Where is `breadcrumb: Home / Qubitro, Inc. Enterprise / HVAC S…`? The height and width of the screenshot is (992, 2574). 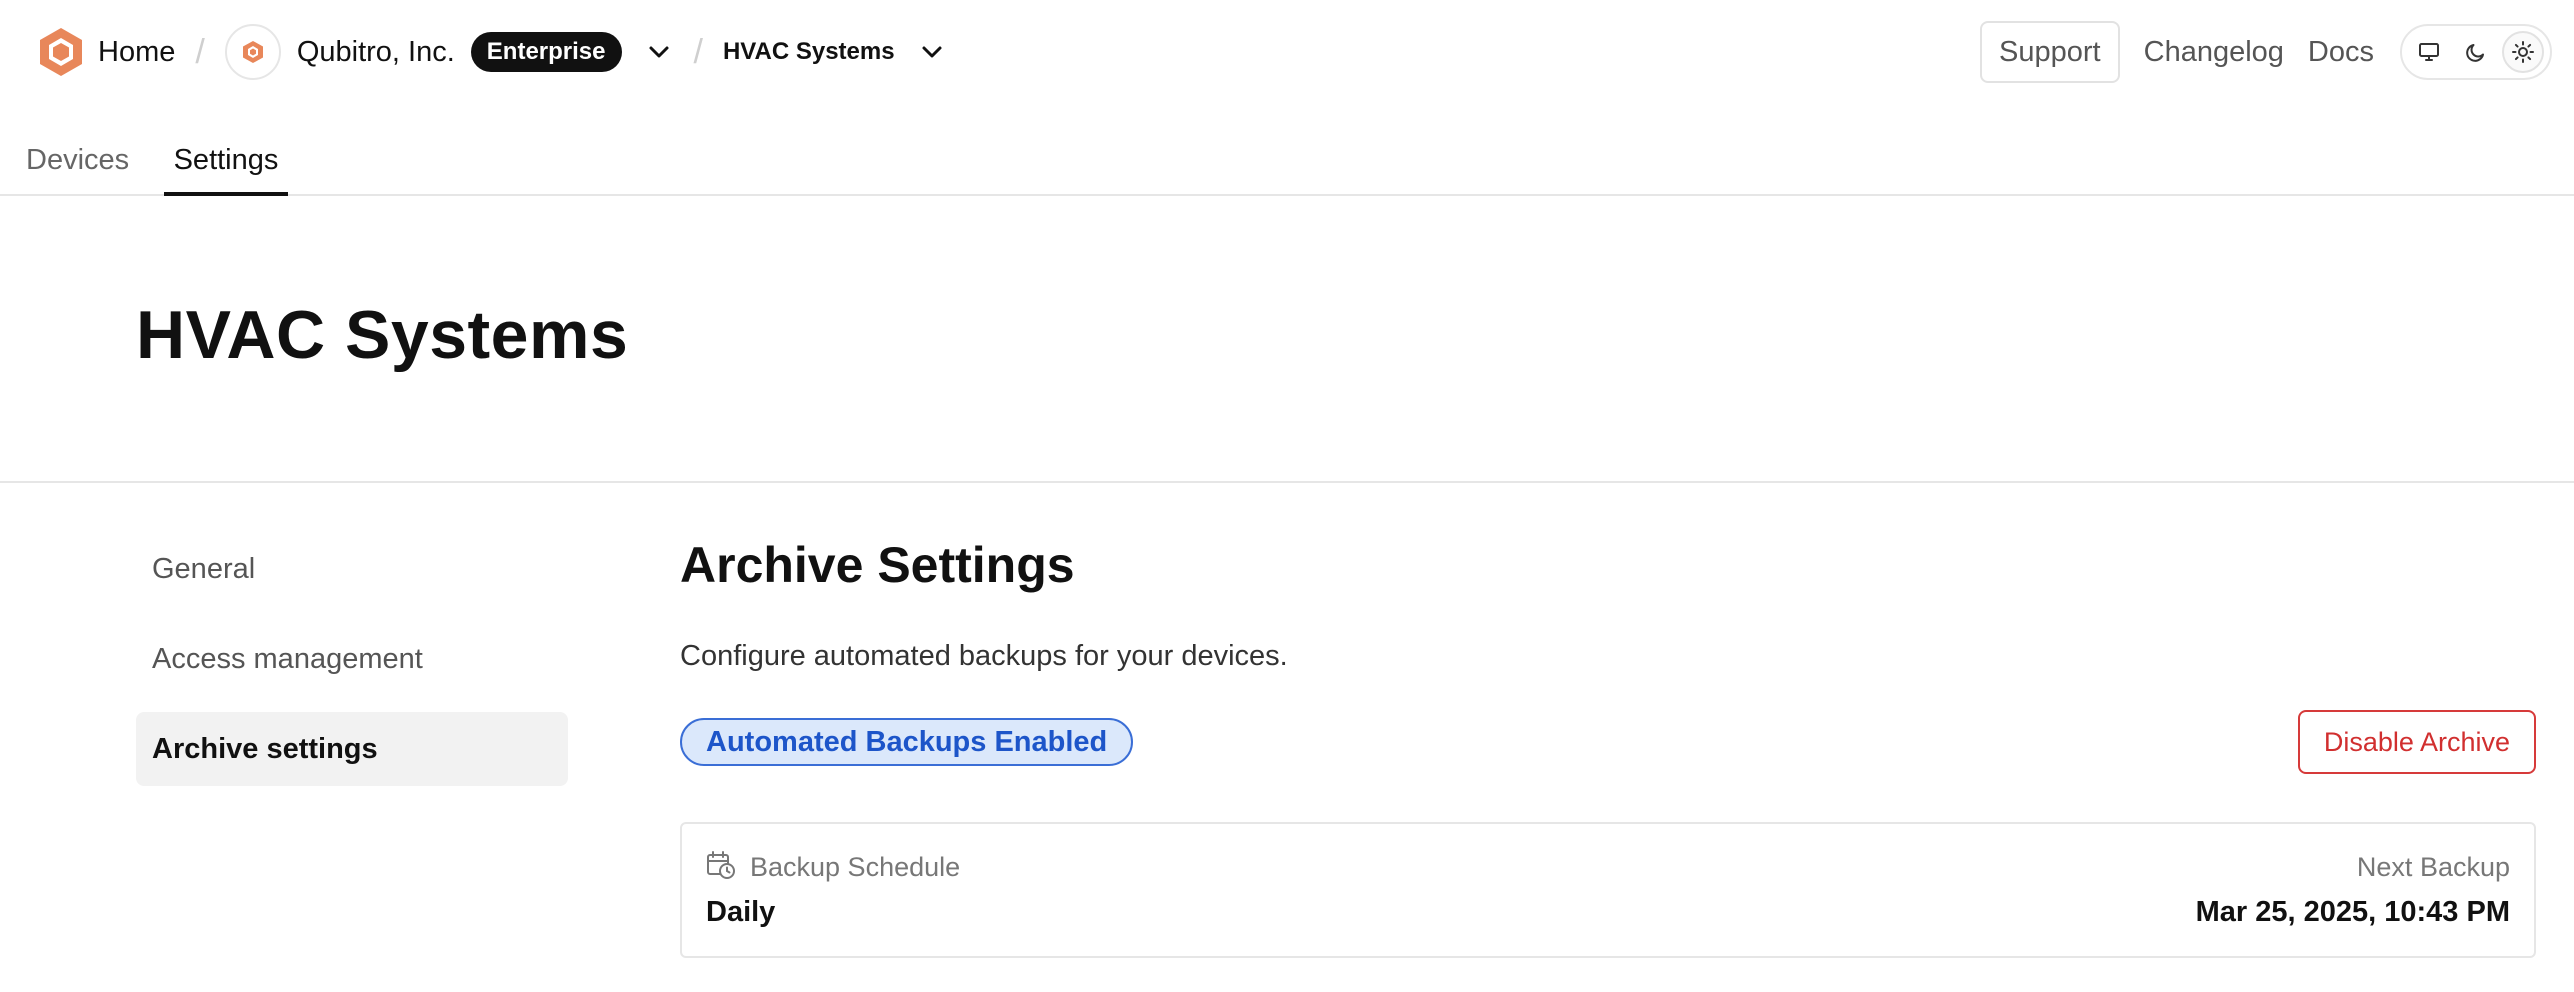 breadcrumb: Home / Qubitro, Inc. Enterprise / HVAC S… is located at coordinates (492, 52).